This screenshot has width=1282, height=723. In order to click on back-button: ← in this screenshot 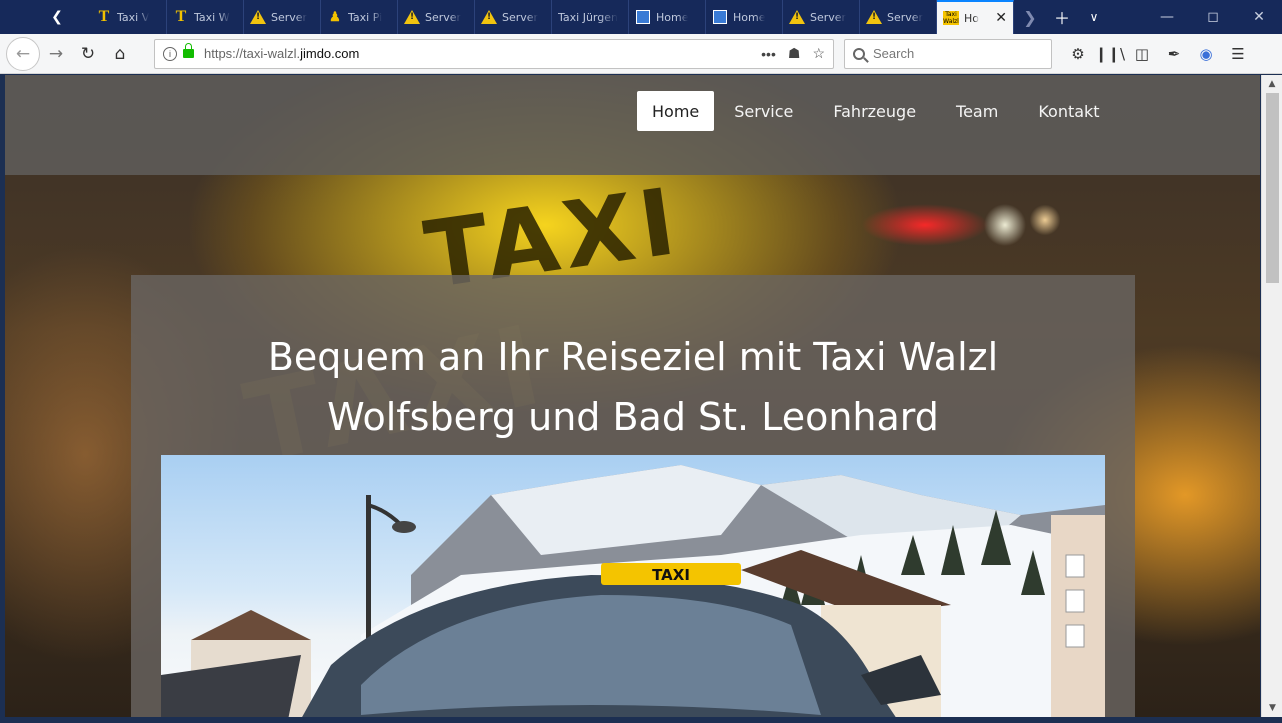, I will do `click(23, 53)`.